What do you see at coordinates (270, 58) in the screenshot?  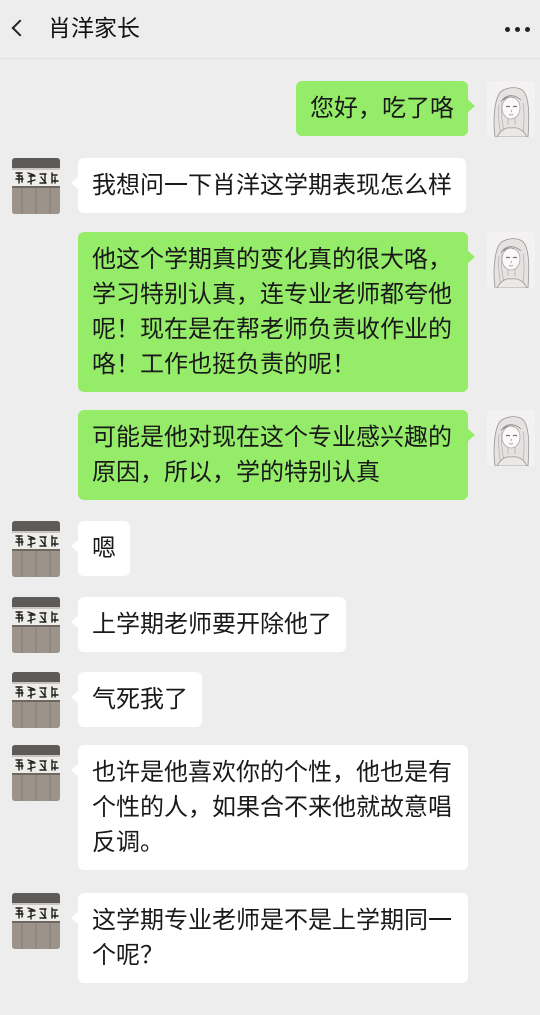 I see `header-divider` at bounding box center [270, 58].